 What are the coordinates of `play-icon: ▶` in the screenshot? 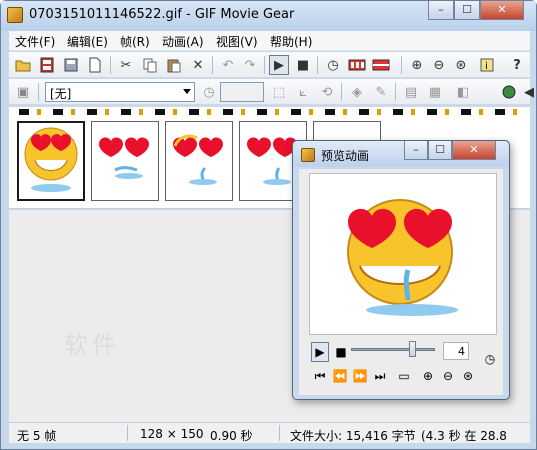 It's located at (279, 65).